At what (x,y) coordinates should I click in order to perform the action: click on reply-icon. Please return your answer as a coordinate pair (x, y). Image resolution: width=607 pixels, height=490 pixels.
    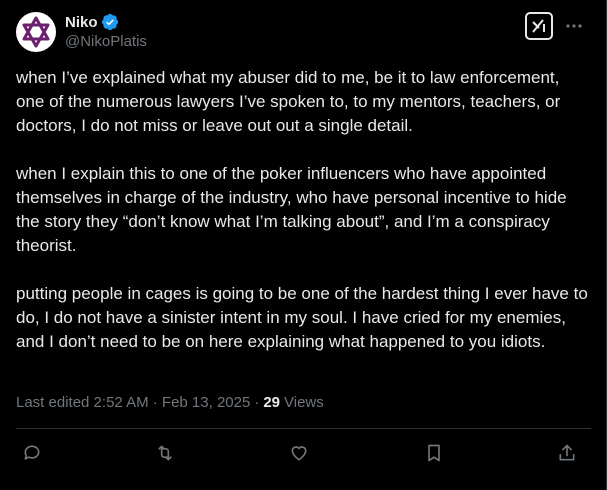
    Looking at the image, I should click on (32, 452).